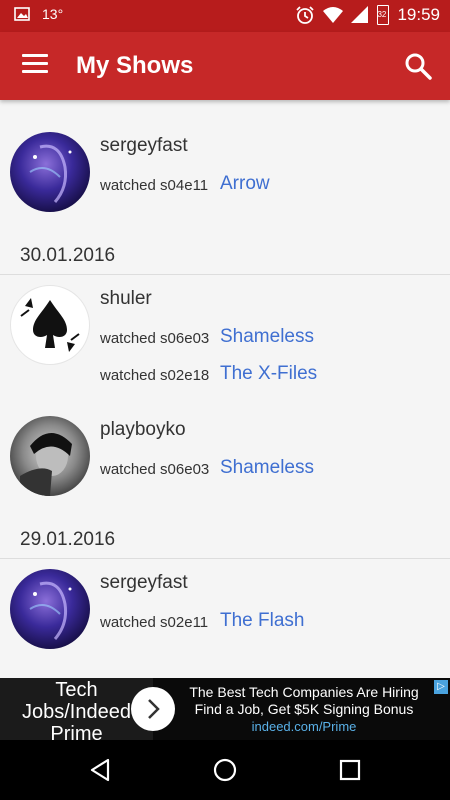 The image size is (450, 800). Describe the element at coordinates (333, 15) in the screenshot. I see `wifi-icon` at that location.